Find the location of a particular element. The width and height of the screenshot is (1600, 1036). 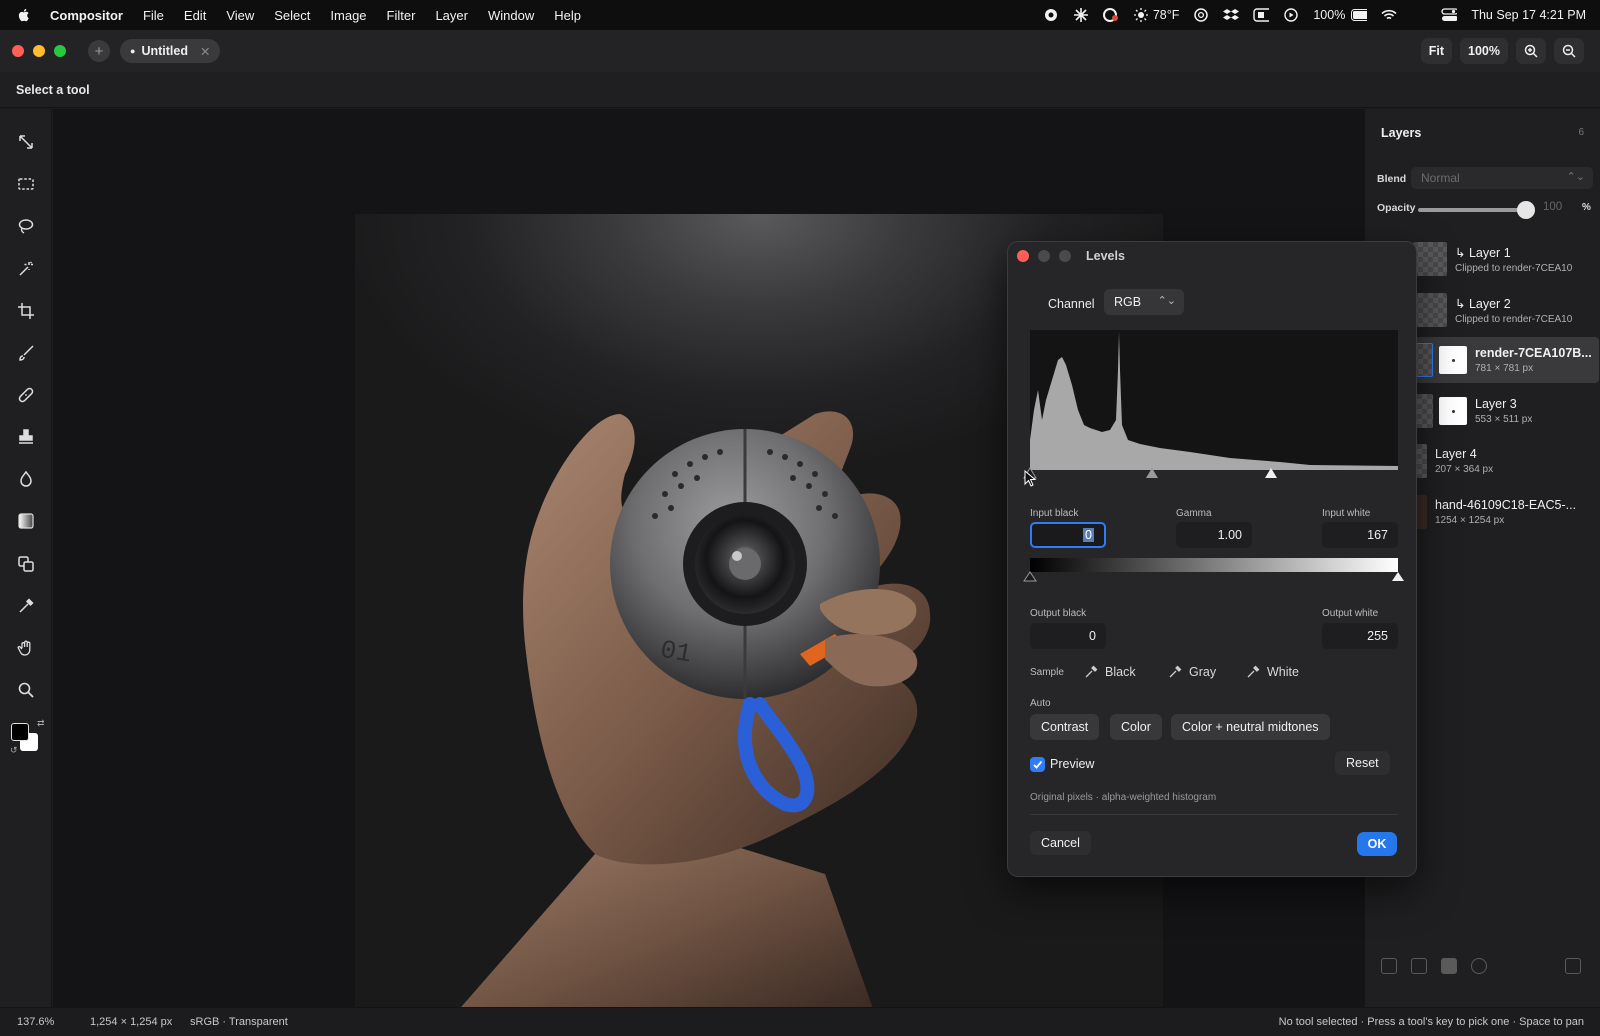

menu-filter: Filter is located at coordinates (401, 15).